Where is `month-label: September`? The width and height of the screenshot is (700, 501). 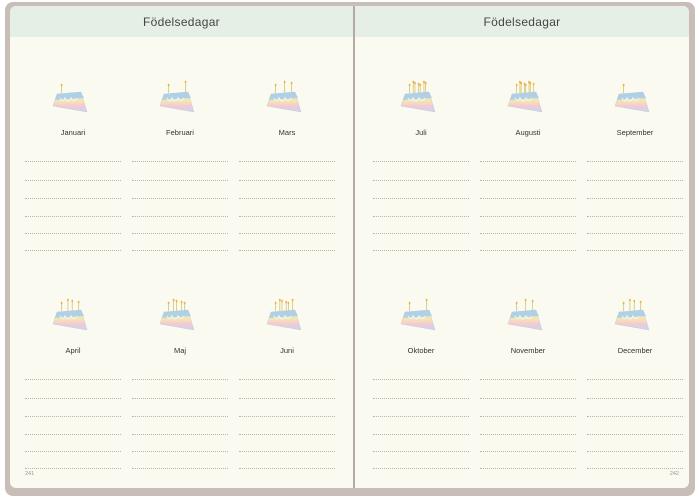
month-label: September is located at coordinates (635, 132).